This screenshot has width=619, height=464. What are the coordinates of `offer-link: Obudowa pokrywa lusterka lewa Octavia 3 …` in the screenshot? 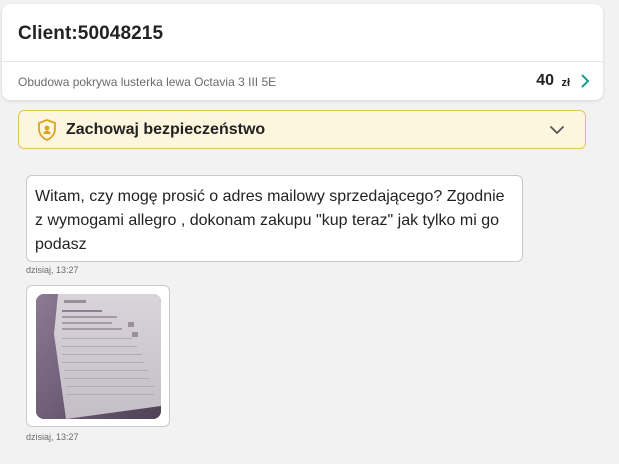 It's located at (302, 81).